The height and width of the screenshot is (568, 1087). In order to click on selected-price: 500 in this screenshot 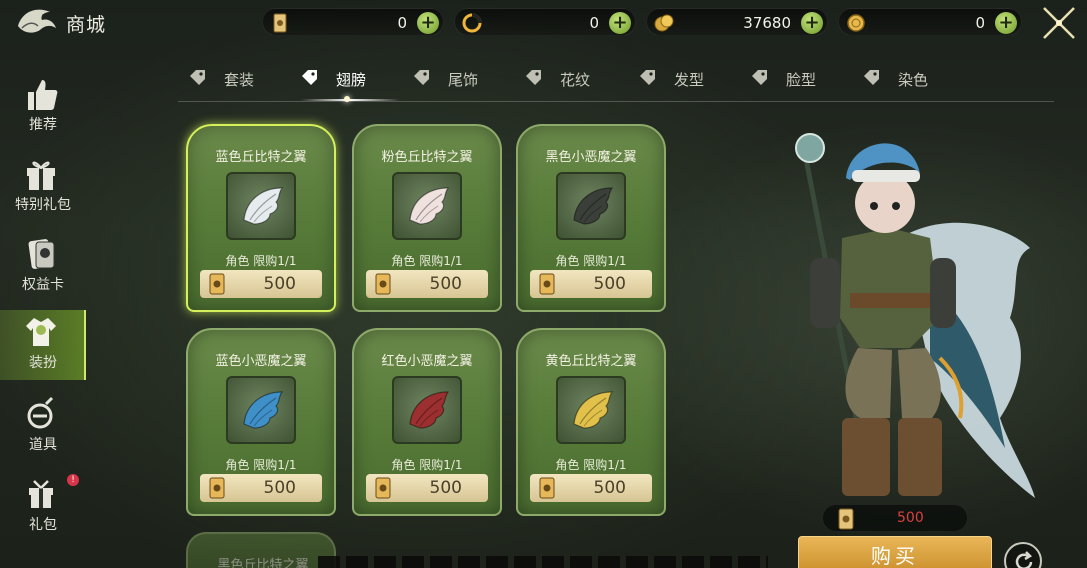, I will do `click(895, 518)`.